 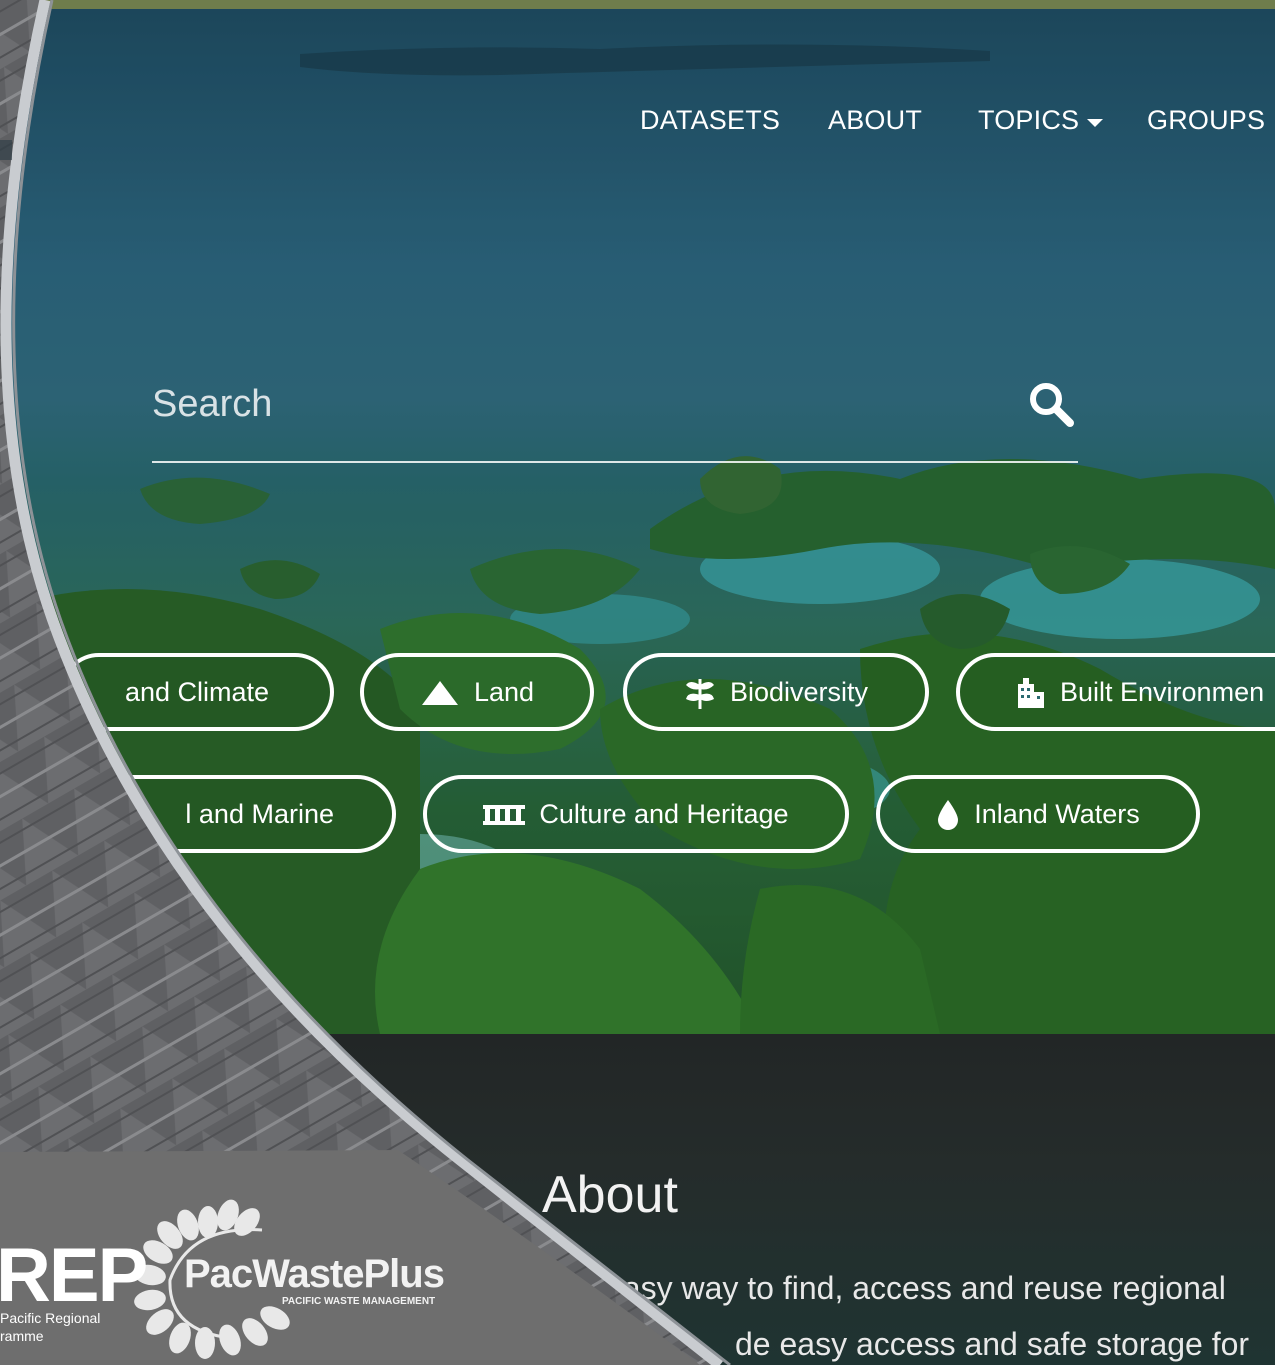 What do you see at coordinates (74, 1275) in the screenshot?
I see `srep-logo: REP` at bounding box center [74, 1275].